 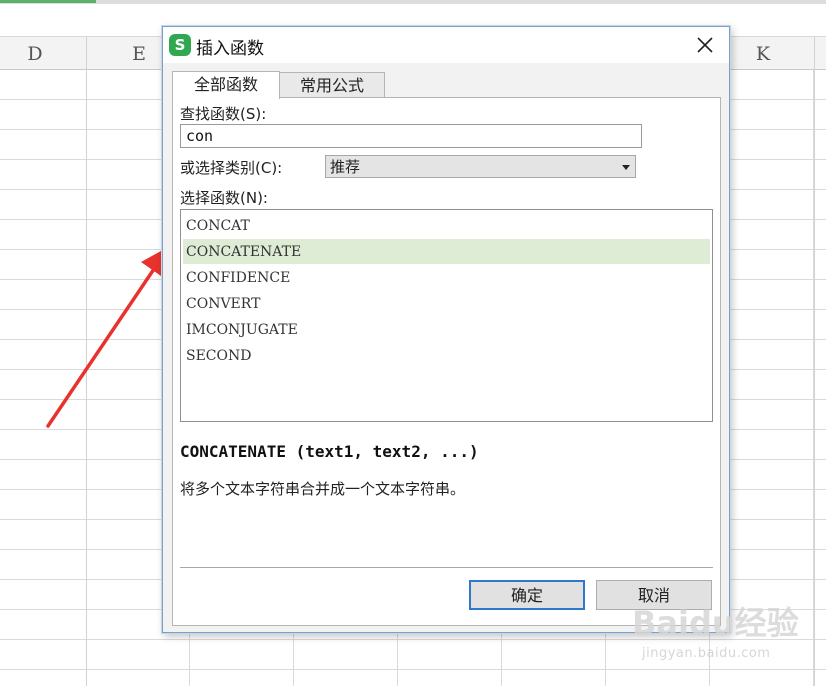 I want to click on function-item: SECOND, so click(x=446, y=355).